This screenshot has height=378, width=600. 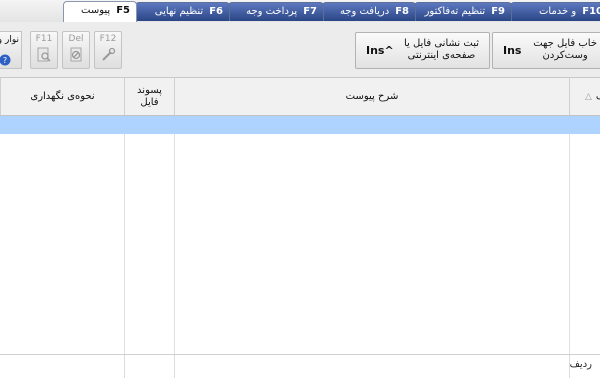 I want to click on description-column-header: شرح پیوست, so click(x=371, y=96).